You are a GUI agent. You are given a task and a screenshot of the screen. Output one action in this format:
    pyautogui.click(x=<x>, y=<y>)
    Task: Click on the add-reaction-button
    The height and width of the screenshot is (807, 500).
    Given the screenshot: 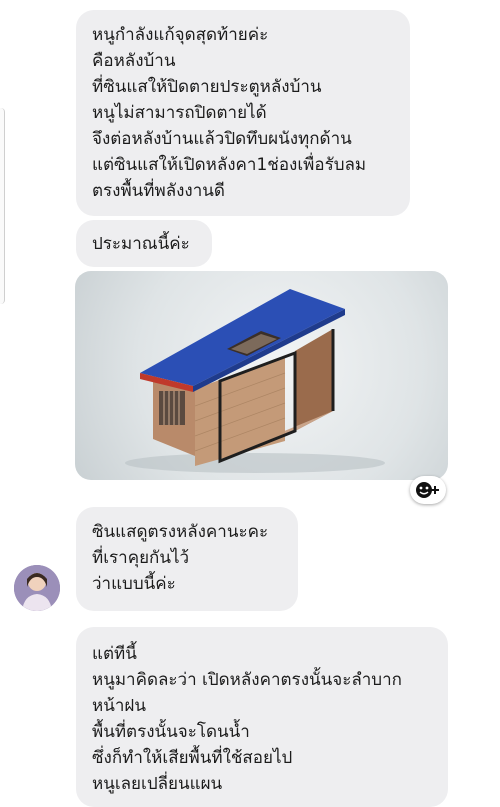 What is the action you would take?
    pyautogui.click(x=428, y=490)
    